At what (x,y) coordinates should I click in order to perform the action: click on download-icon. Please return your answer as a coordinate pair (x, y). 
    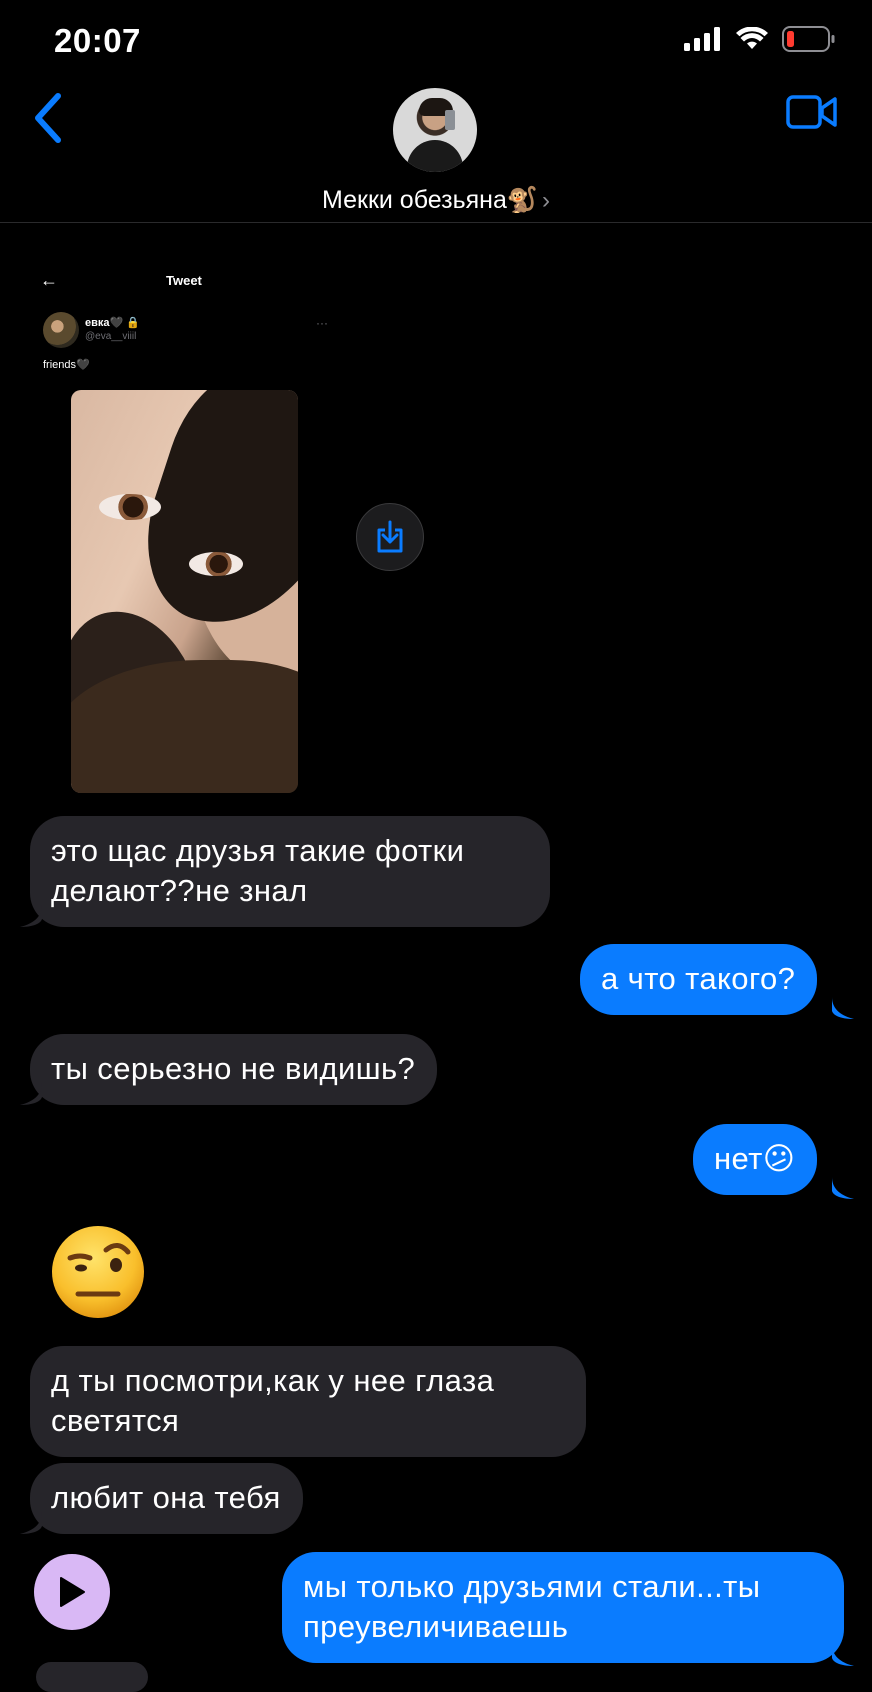
    Looking at the image, I should click on (390, 536).